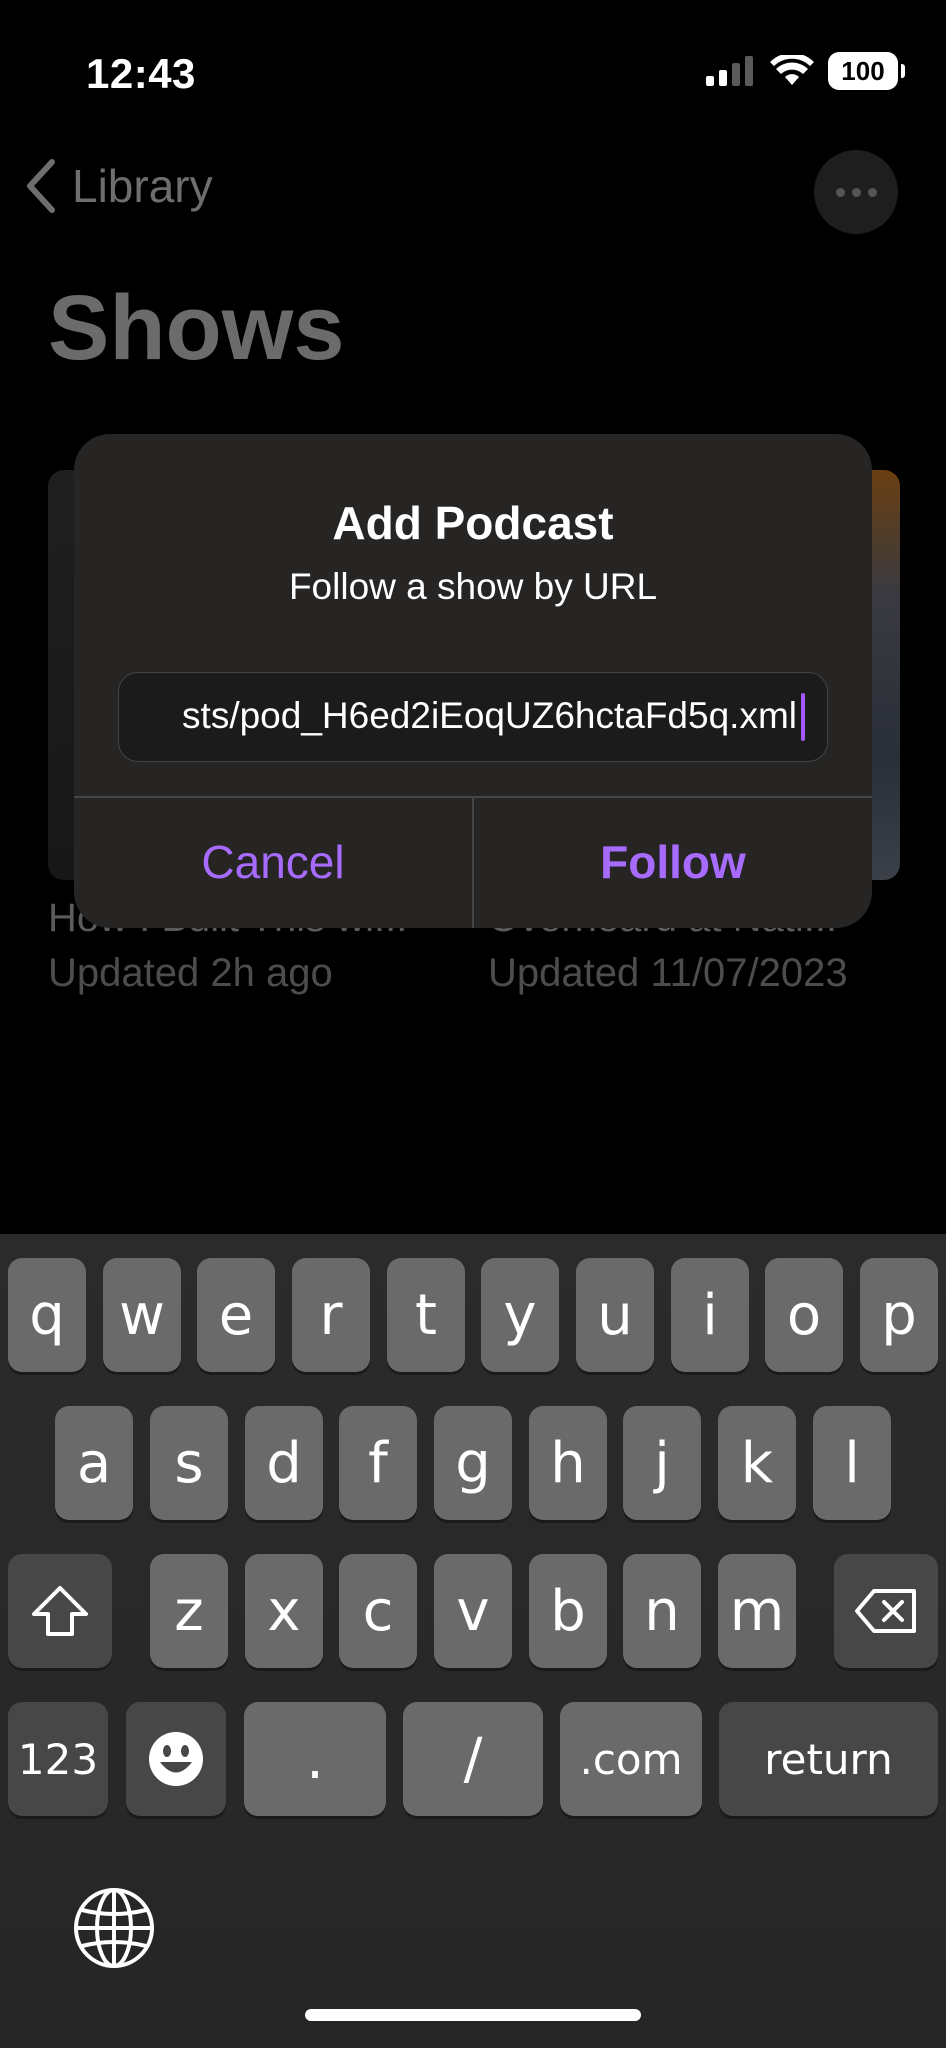  What do you see at coordinates (489, 715) in the screenshot?
I see `url-input-value: sts/pod_H6ed2iEoqUZ6hctaFd5q.xml` at bounding box center [489, 715].